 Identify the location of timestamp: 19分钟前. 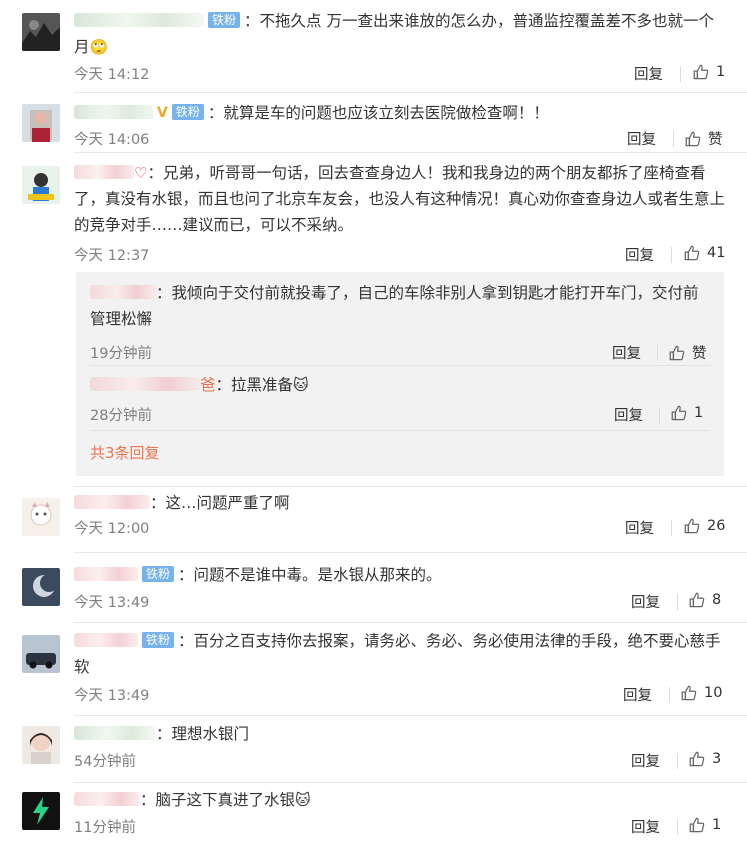
(121, 354).